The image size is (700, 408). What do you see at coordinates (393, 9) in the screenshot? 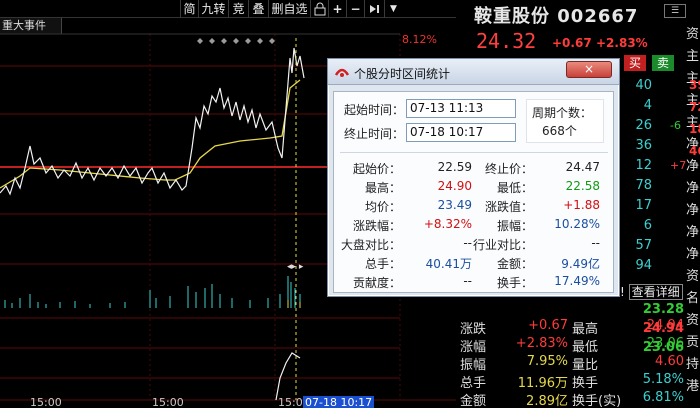
I see `chevron-down-icon: ▼` at bounding box center [393, 9].